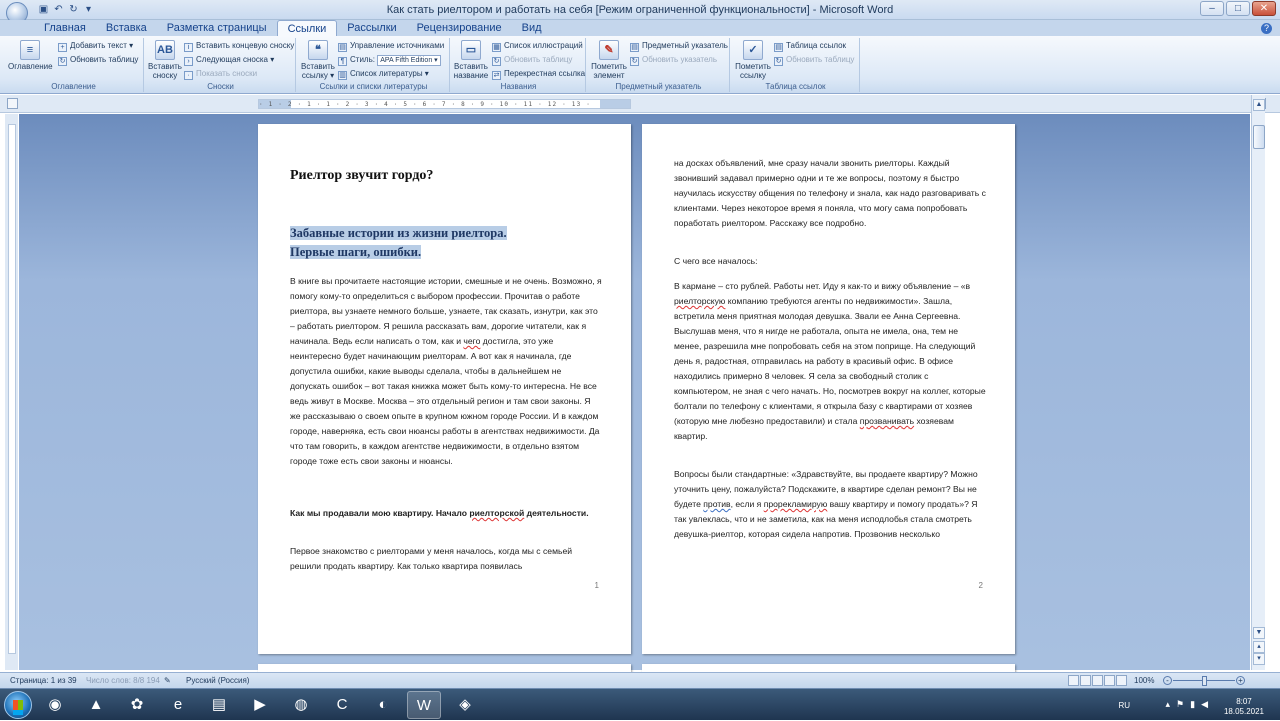 Image resolution: width=1280 pixels, height=721 pixels. I want to click on clock: 8:07 18.05.2021, so click(1244, 707).